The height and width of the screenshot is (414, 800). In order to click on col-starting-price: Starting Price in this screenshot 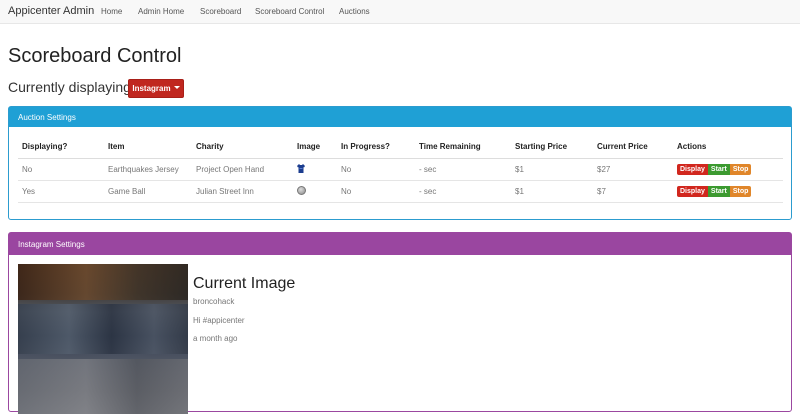, I will do `click(552, 147)`.